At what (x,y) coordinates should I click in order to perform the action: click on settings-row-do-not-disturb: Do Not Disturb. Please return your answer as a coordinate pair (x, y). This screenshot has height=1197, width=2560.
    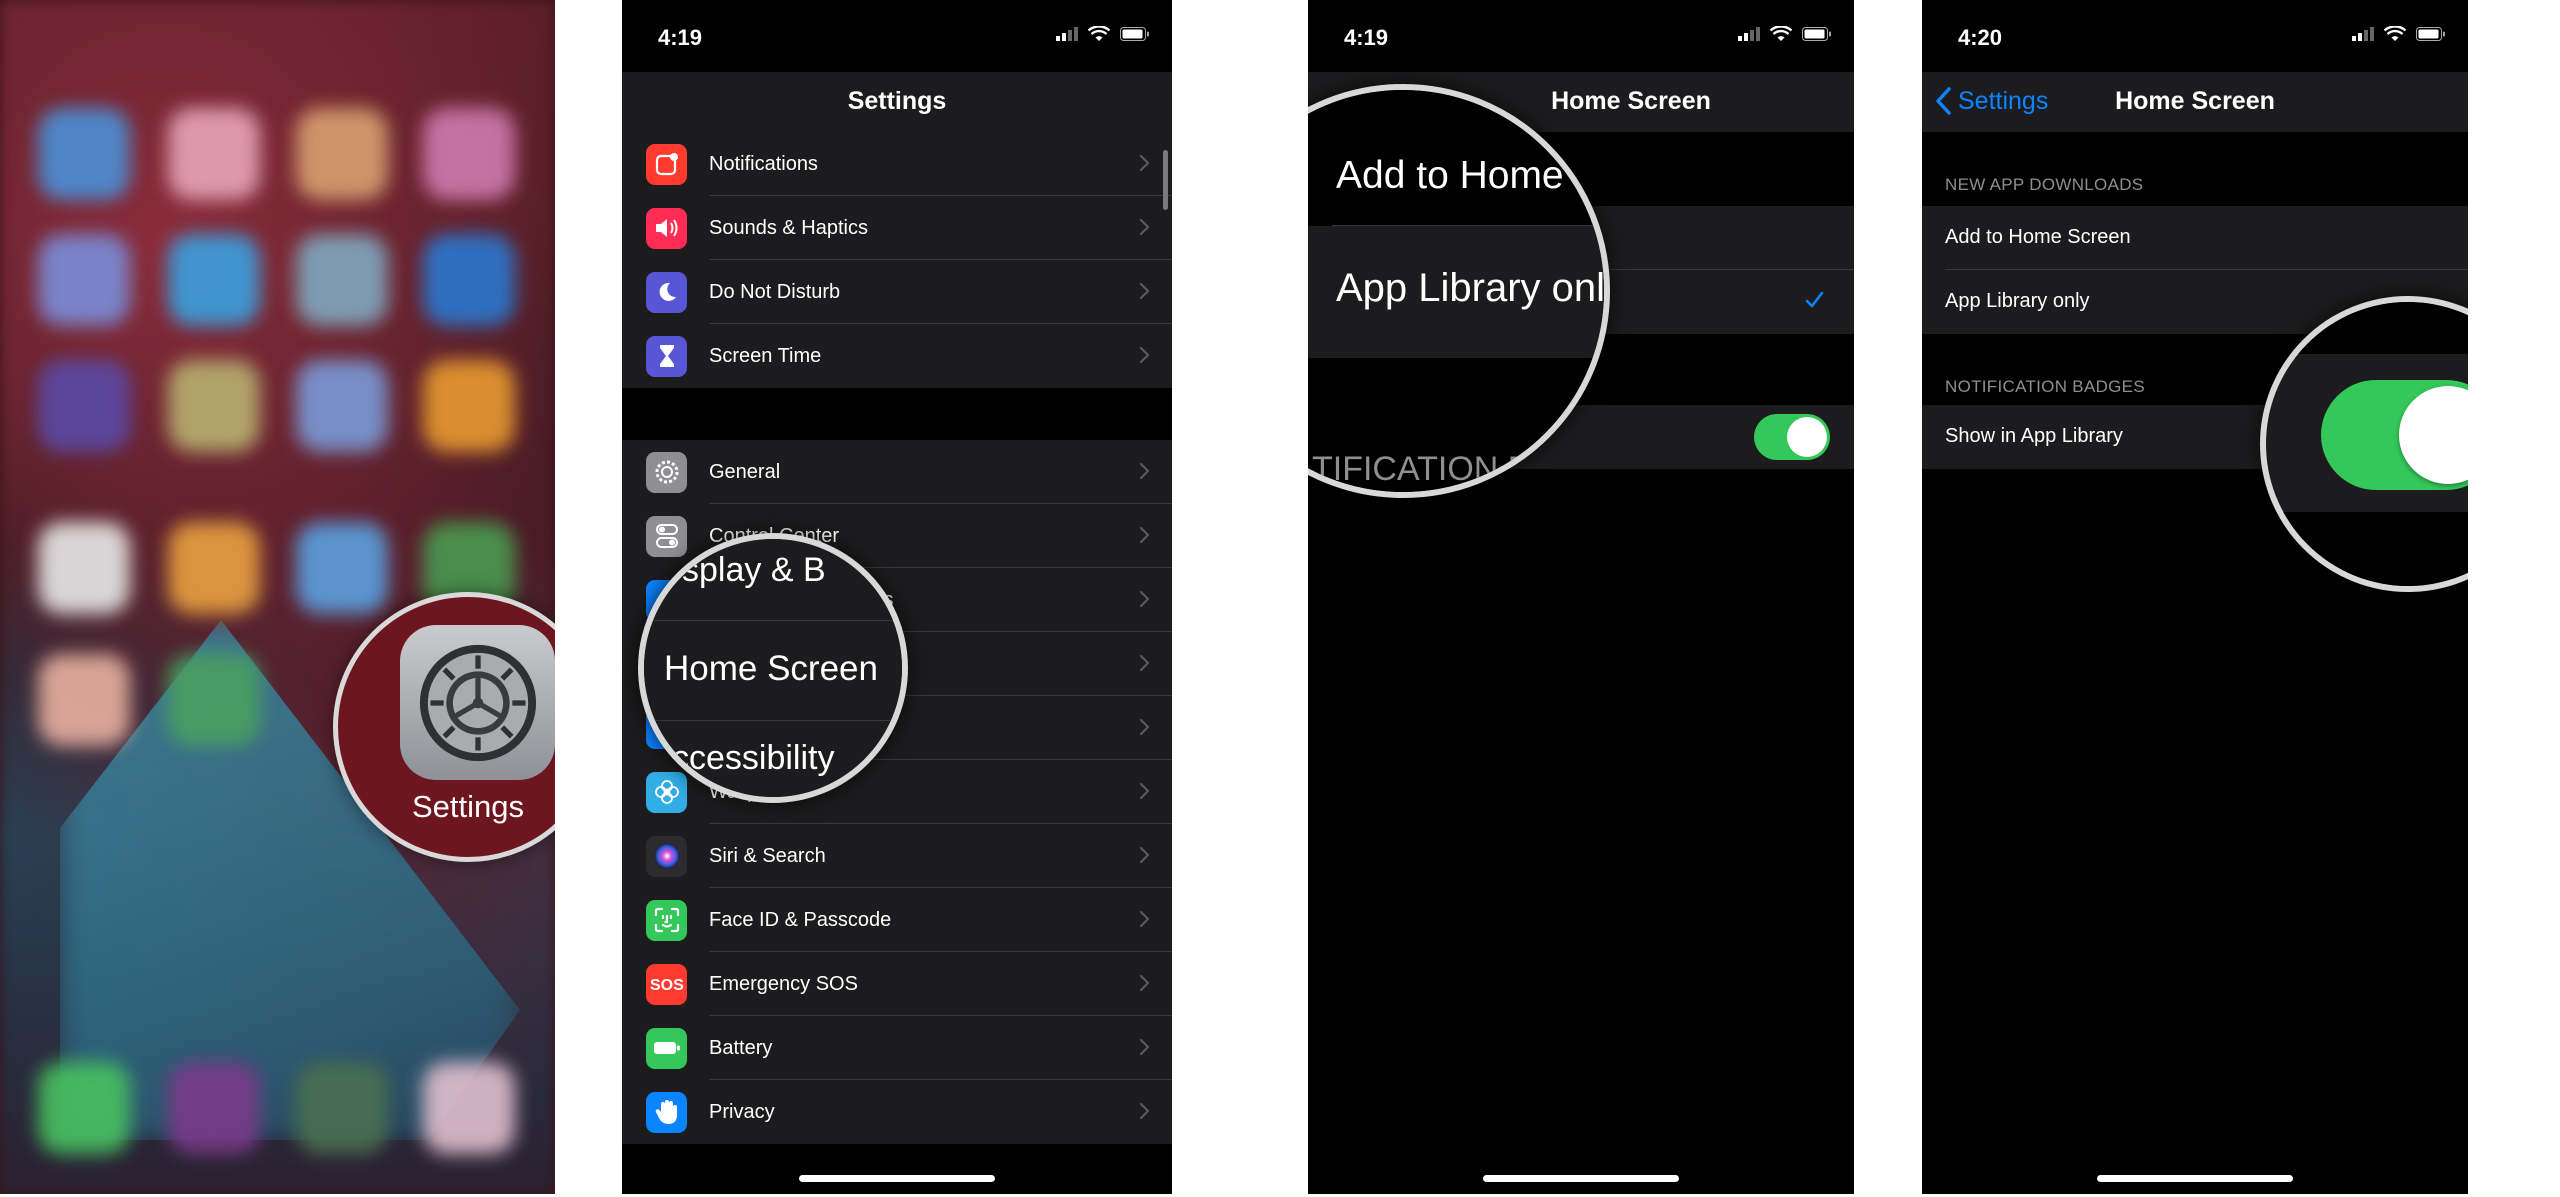
    Looking at the image, I should click on (897, 292).